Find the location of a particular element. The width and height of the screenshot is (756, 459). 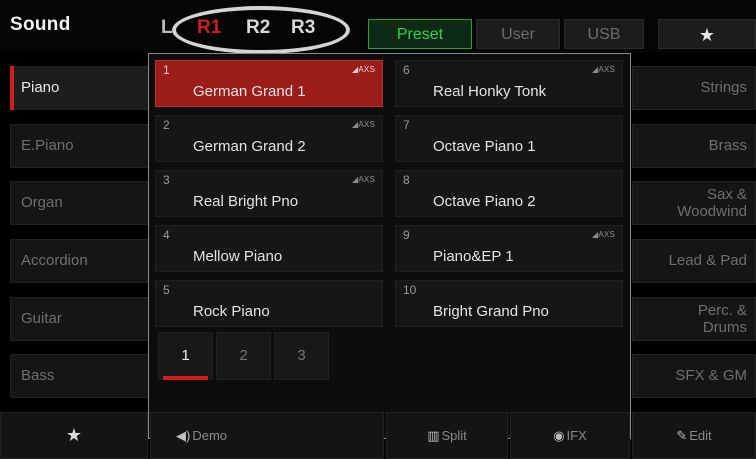

category-epiano: E.Piano is located at coordinates (80, 146).